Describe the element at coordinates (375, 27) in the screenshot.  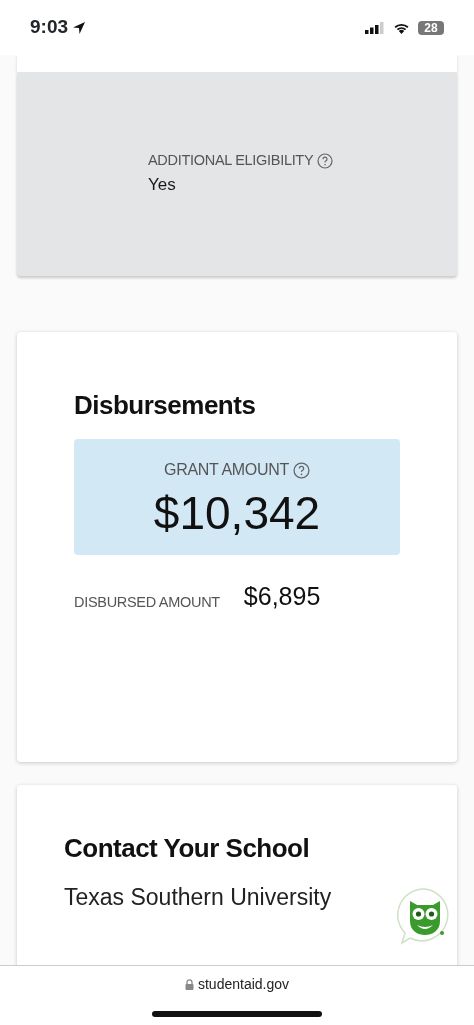
I see `signal-icon` at that location.